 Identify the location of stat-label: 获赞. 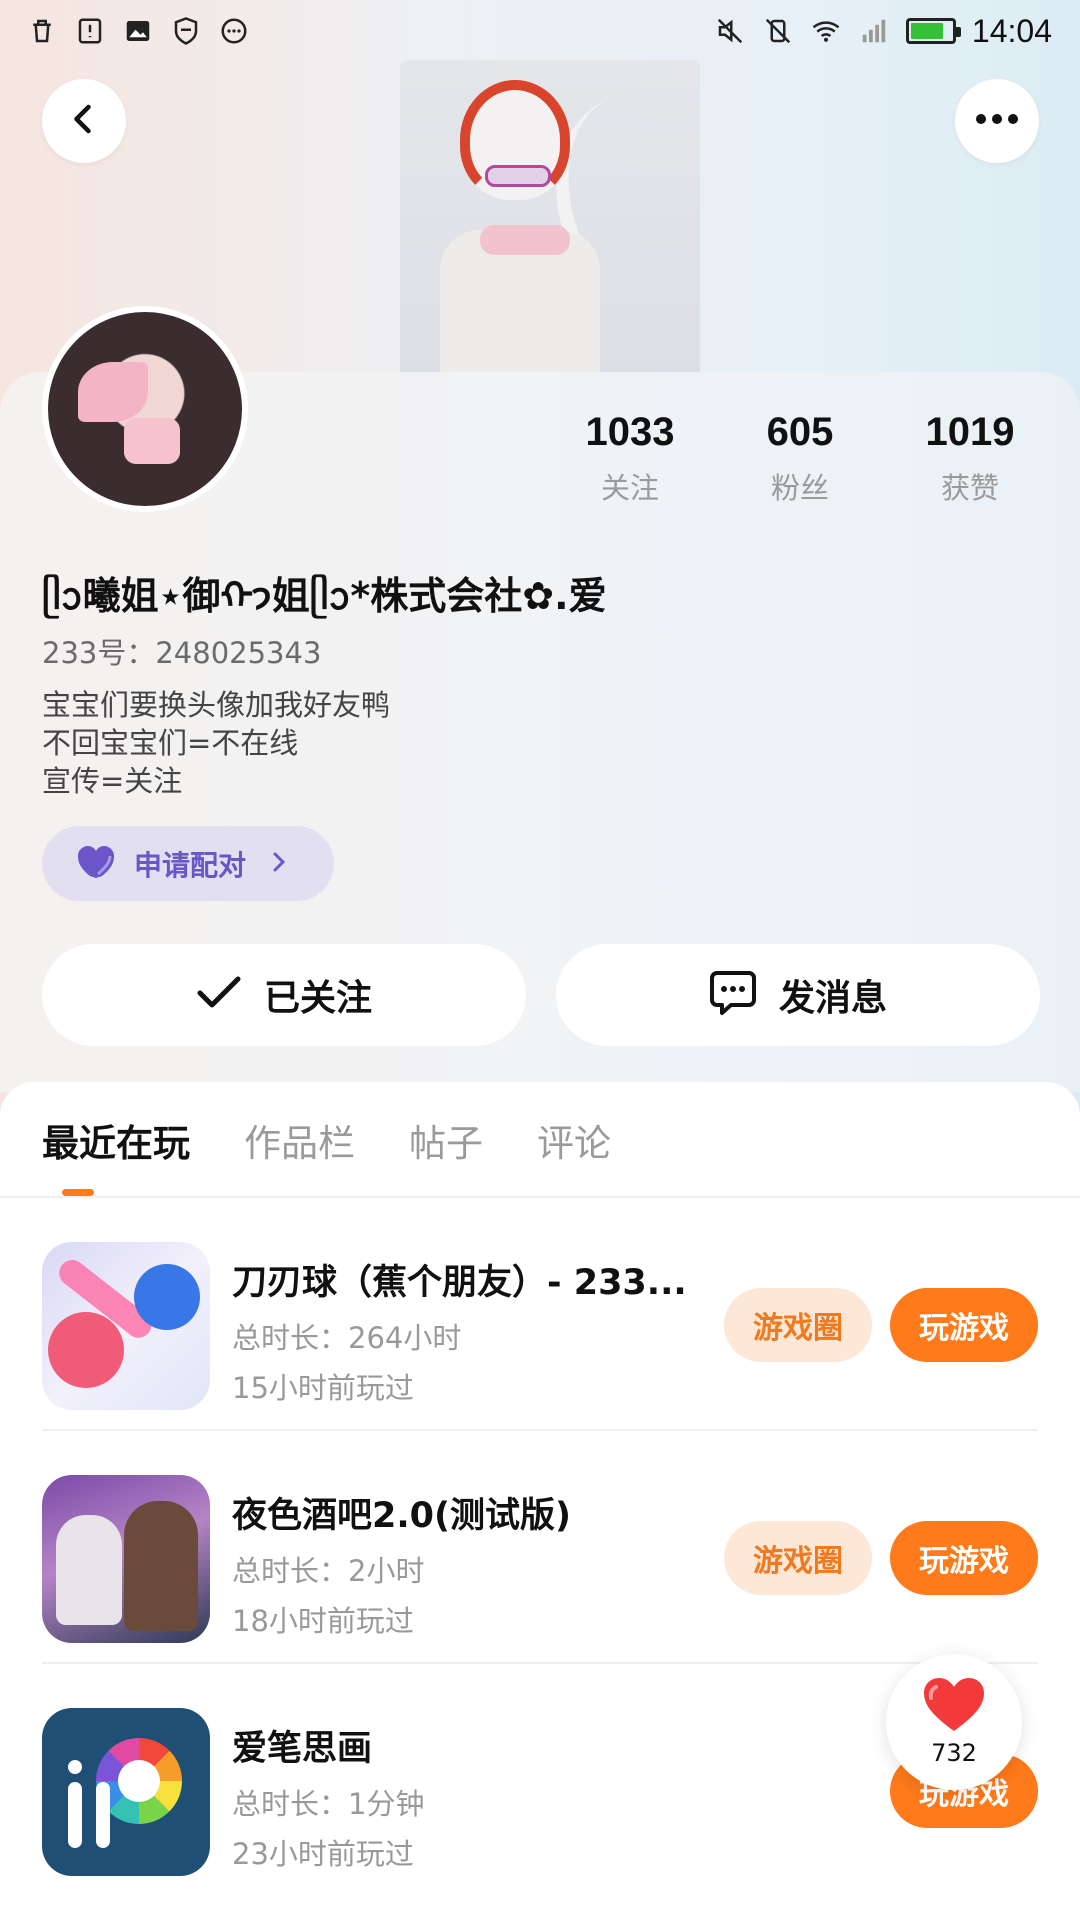
(969, 488).